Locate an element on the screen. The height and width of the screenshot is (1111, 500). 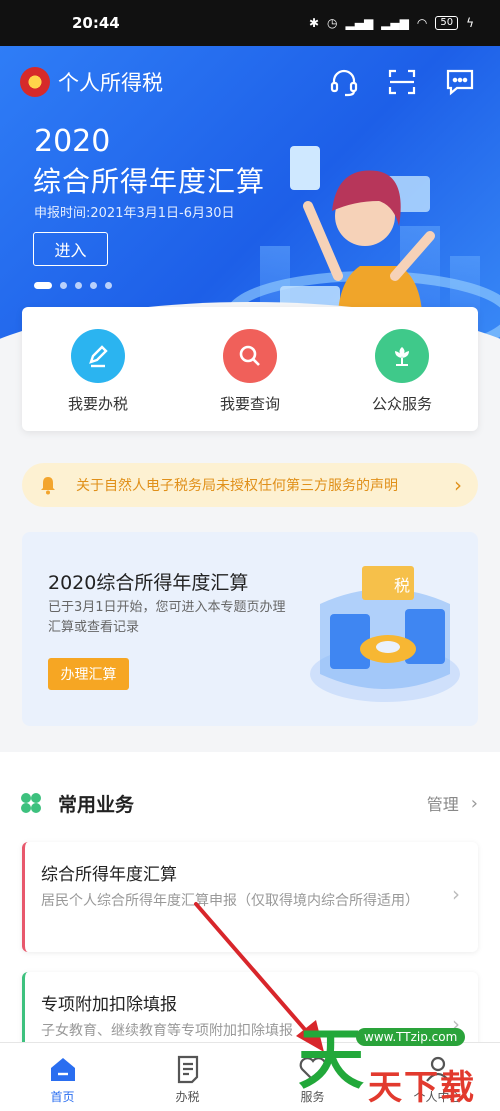
business-card-annual-filing: 综合所得年度汇算 居民个人综合所得年度汇算申报（仅取得境内综合所得适用） › is located at coordinates (250, 897).